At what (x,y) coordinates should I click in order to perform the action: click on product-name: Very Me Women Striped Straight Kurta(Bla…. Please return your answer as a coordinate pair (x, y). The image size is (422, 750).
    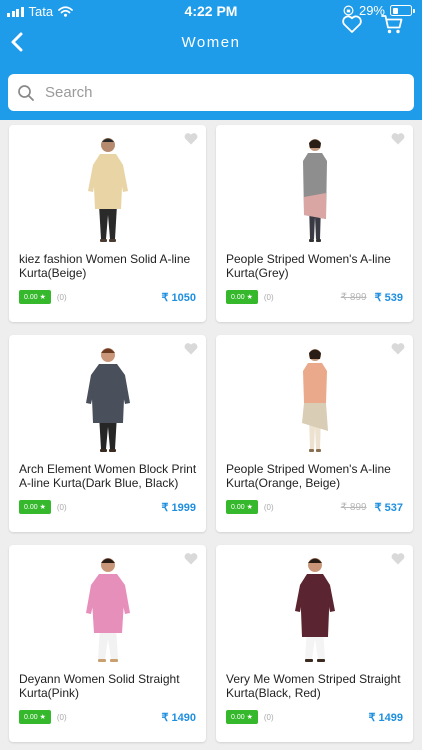
    Looking at the image, I should click on (313, 686).